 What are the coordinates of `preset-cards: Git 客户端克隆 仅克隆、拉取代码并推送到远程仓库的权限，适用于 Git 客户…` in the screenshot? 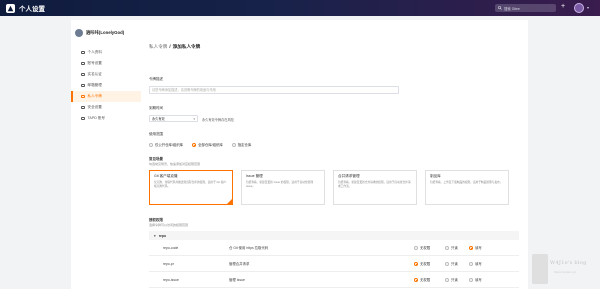 It's located at (329, 187).